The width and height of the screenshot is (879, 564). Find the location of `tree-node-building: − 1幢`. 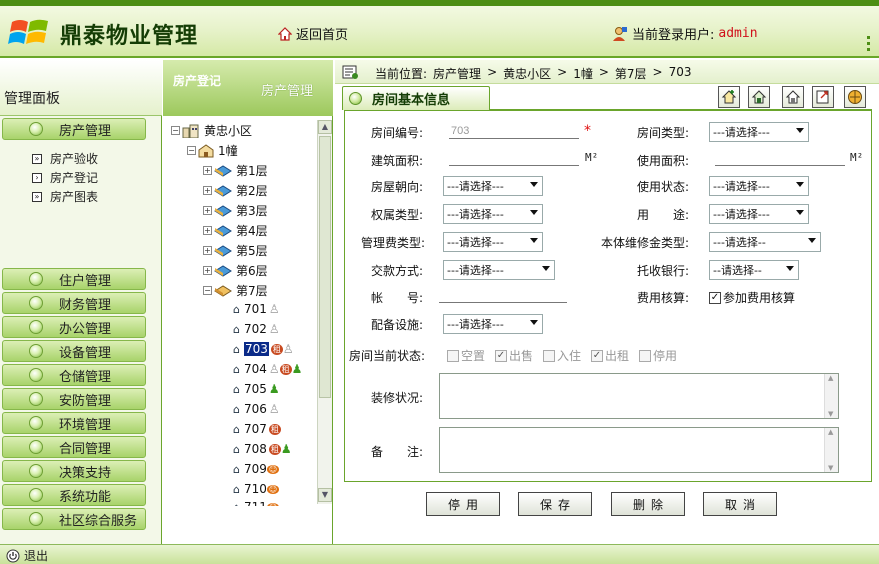

tree-node-building: − 1幢 is located at coordinates (212, 150).